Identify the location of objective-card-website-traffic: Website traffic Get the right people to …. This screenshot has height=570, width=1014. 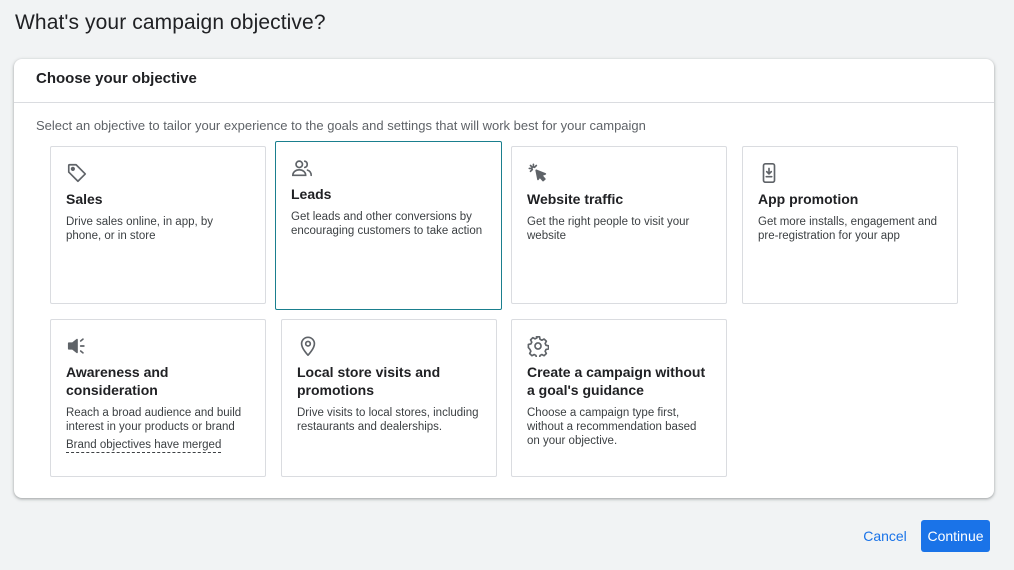
(619, 225).